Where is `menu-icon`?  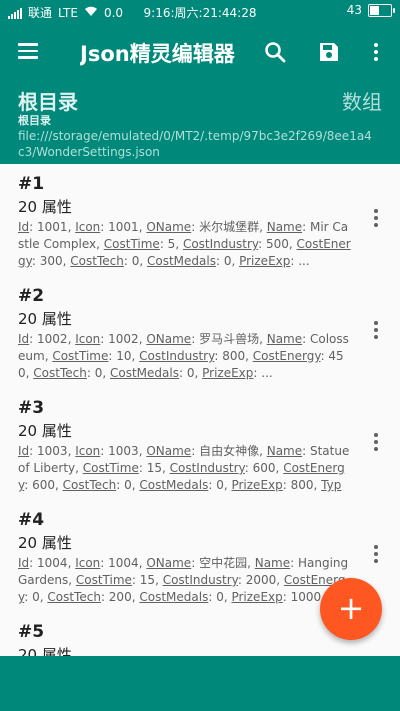 menu-icon is located at coordinates (28, 52).